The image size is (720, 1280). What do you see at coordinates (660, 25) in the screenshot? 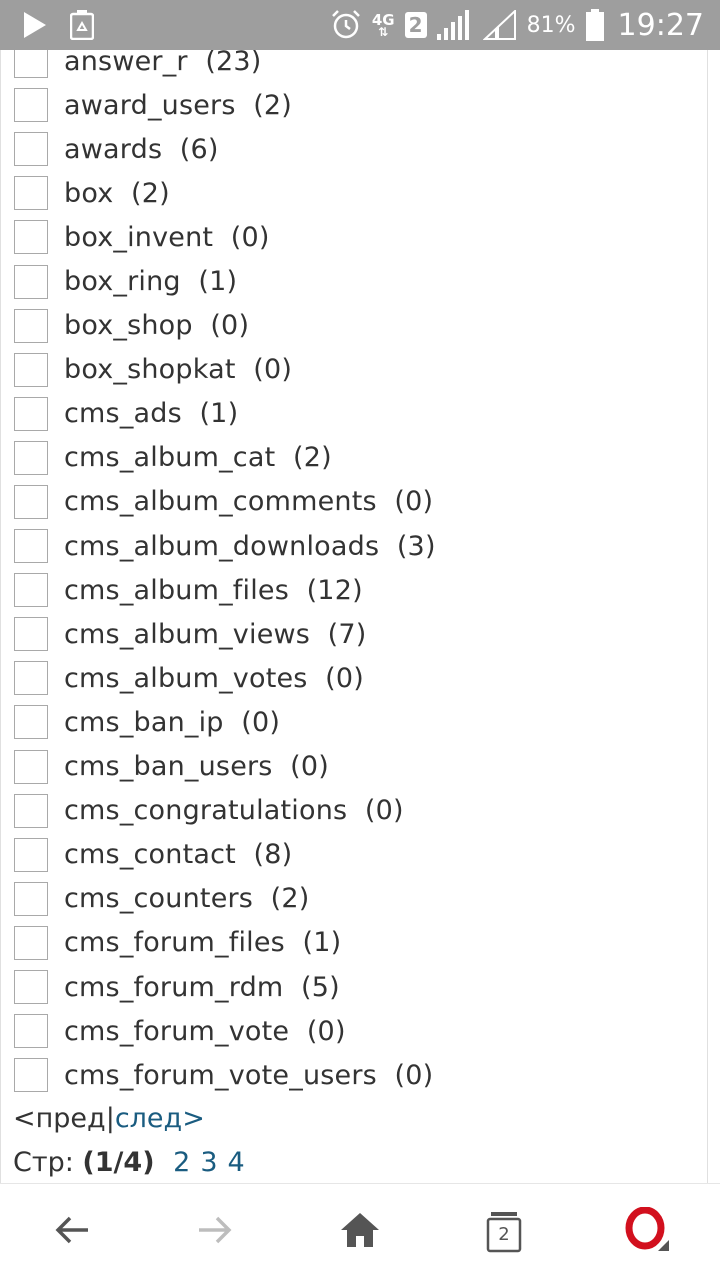
I see `clock: 19:27` at bounding box center [660, 25].